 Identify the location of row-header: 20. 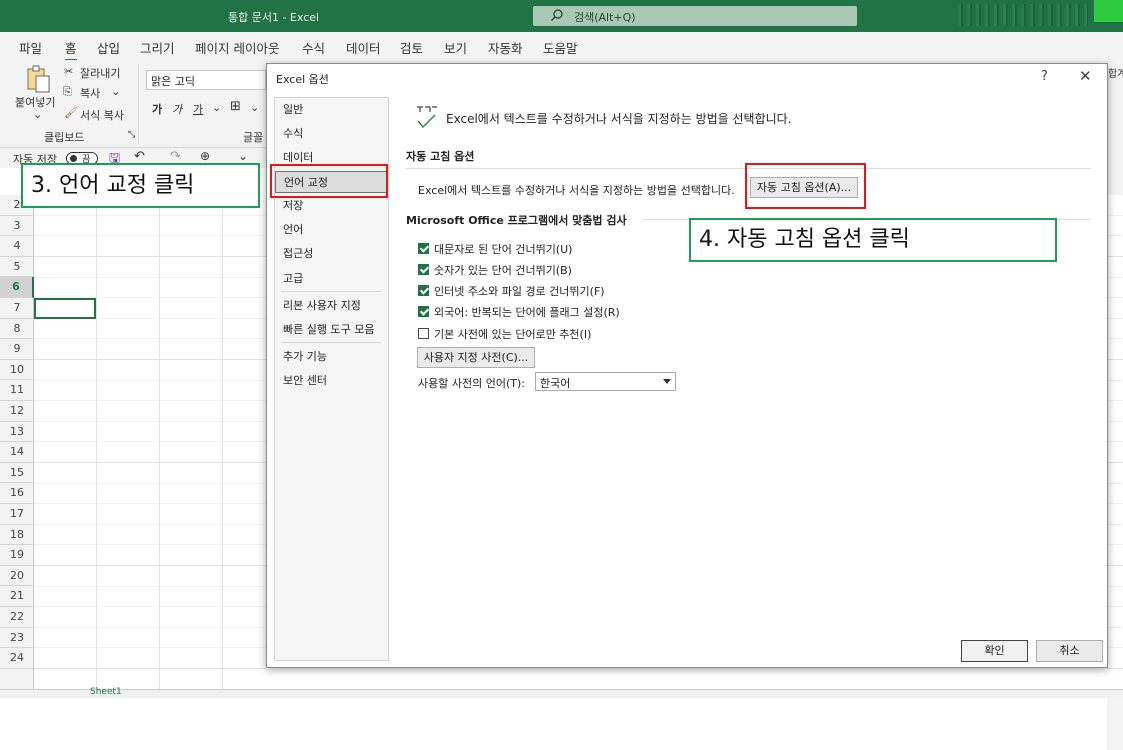
(17, 576).